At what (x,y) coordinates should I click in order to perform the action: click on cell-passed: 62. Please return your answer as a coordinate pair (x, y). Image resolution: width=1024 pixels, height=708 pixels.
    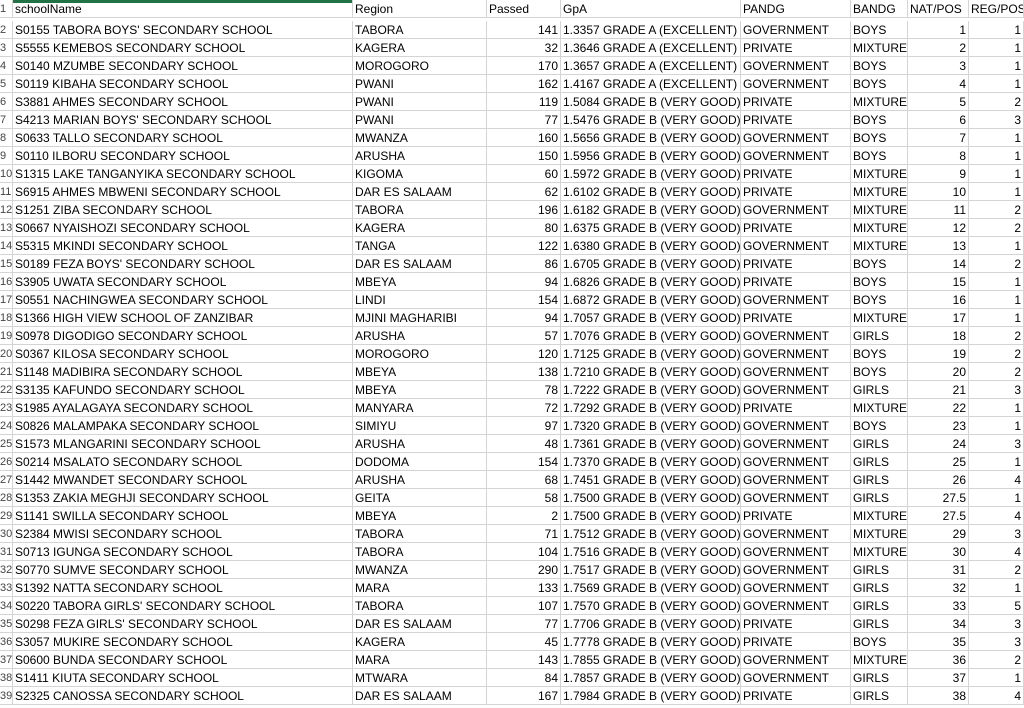
    Looking at the image, I should click on (524, 191).